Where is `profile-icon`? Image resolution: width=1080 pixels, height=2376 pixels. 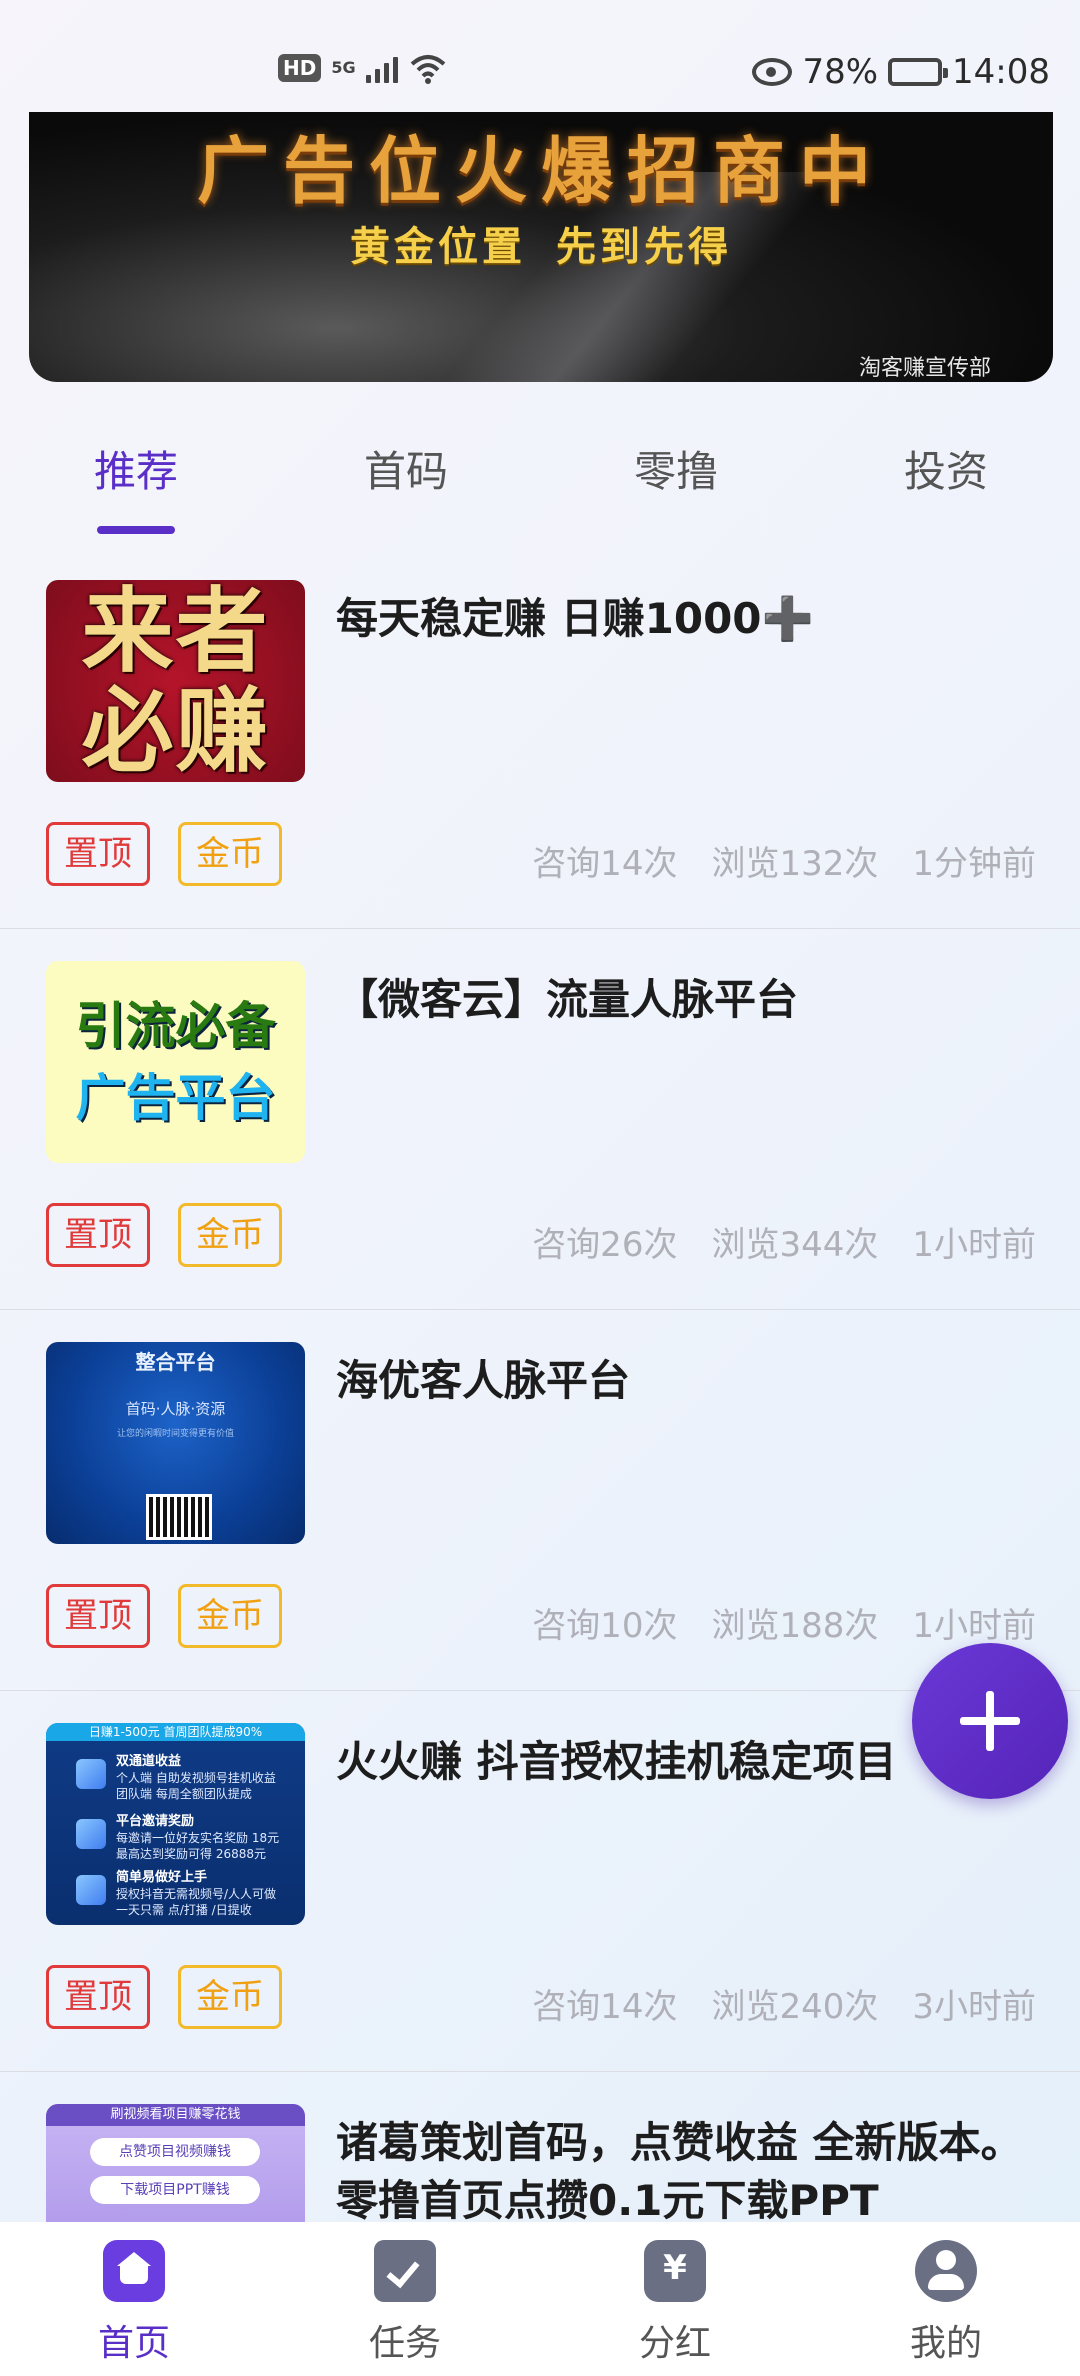
profile-icon is located at coordinates (946, 2271).